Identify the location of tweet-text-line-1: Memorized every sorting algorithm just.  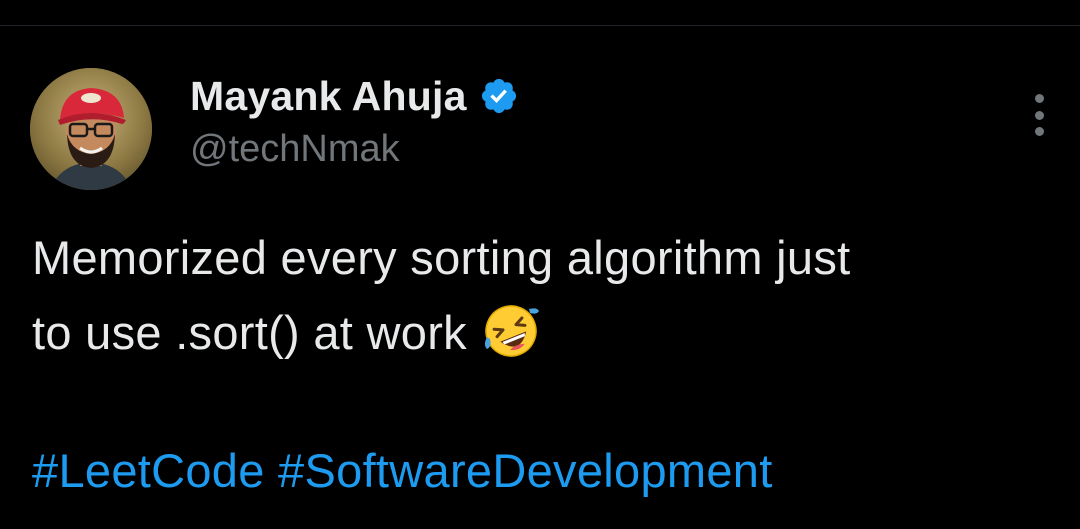
(441, 257).